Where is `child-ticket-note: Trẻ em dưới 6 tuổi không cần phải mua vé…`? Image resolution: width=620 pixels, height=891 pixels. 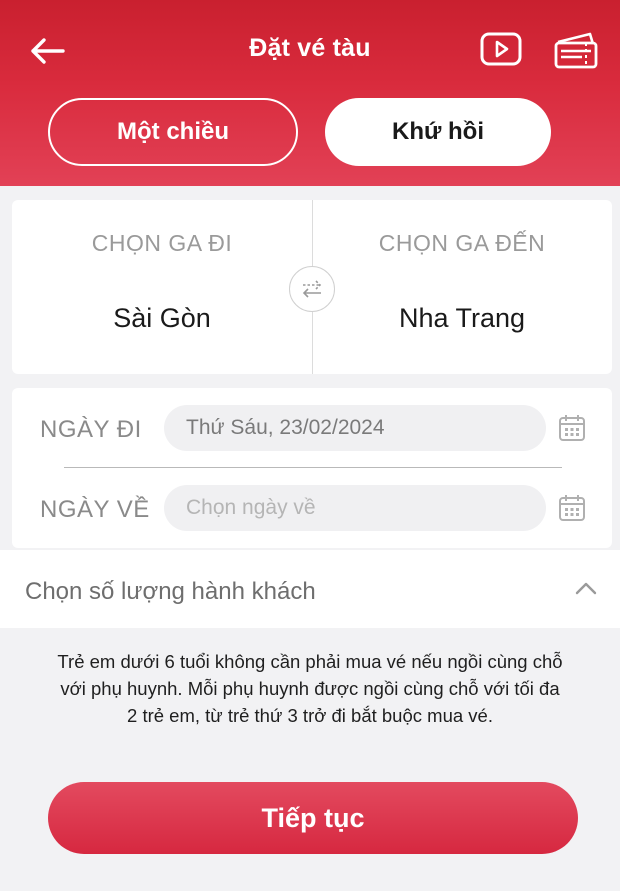
child-ticket-note: Trẻ em dưới 6 tuổi không cần phải mua vé… is located at coordinates (310, 688).